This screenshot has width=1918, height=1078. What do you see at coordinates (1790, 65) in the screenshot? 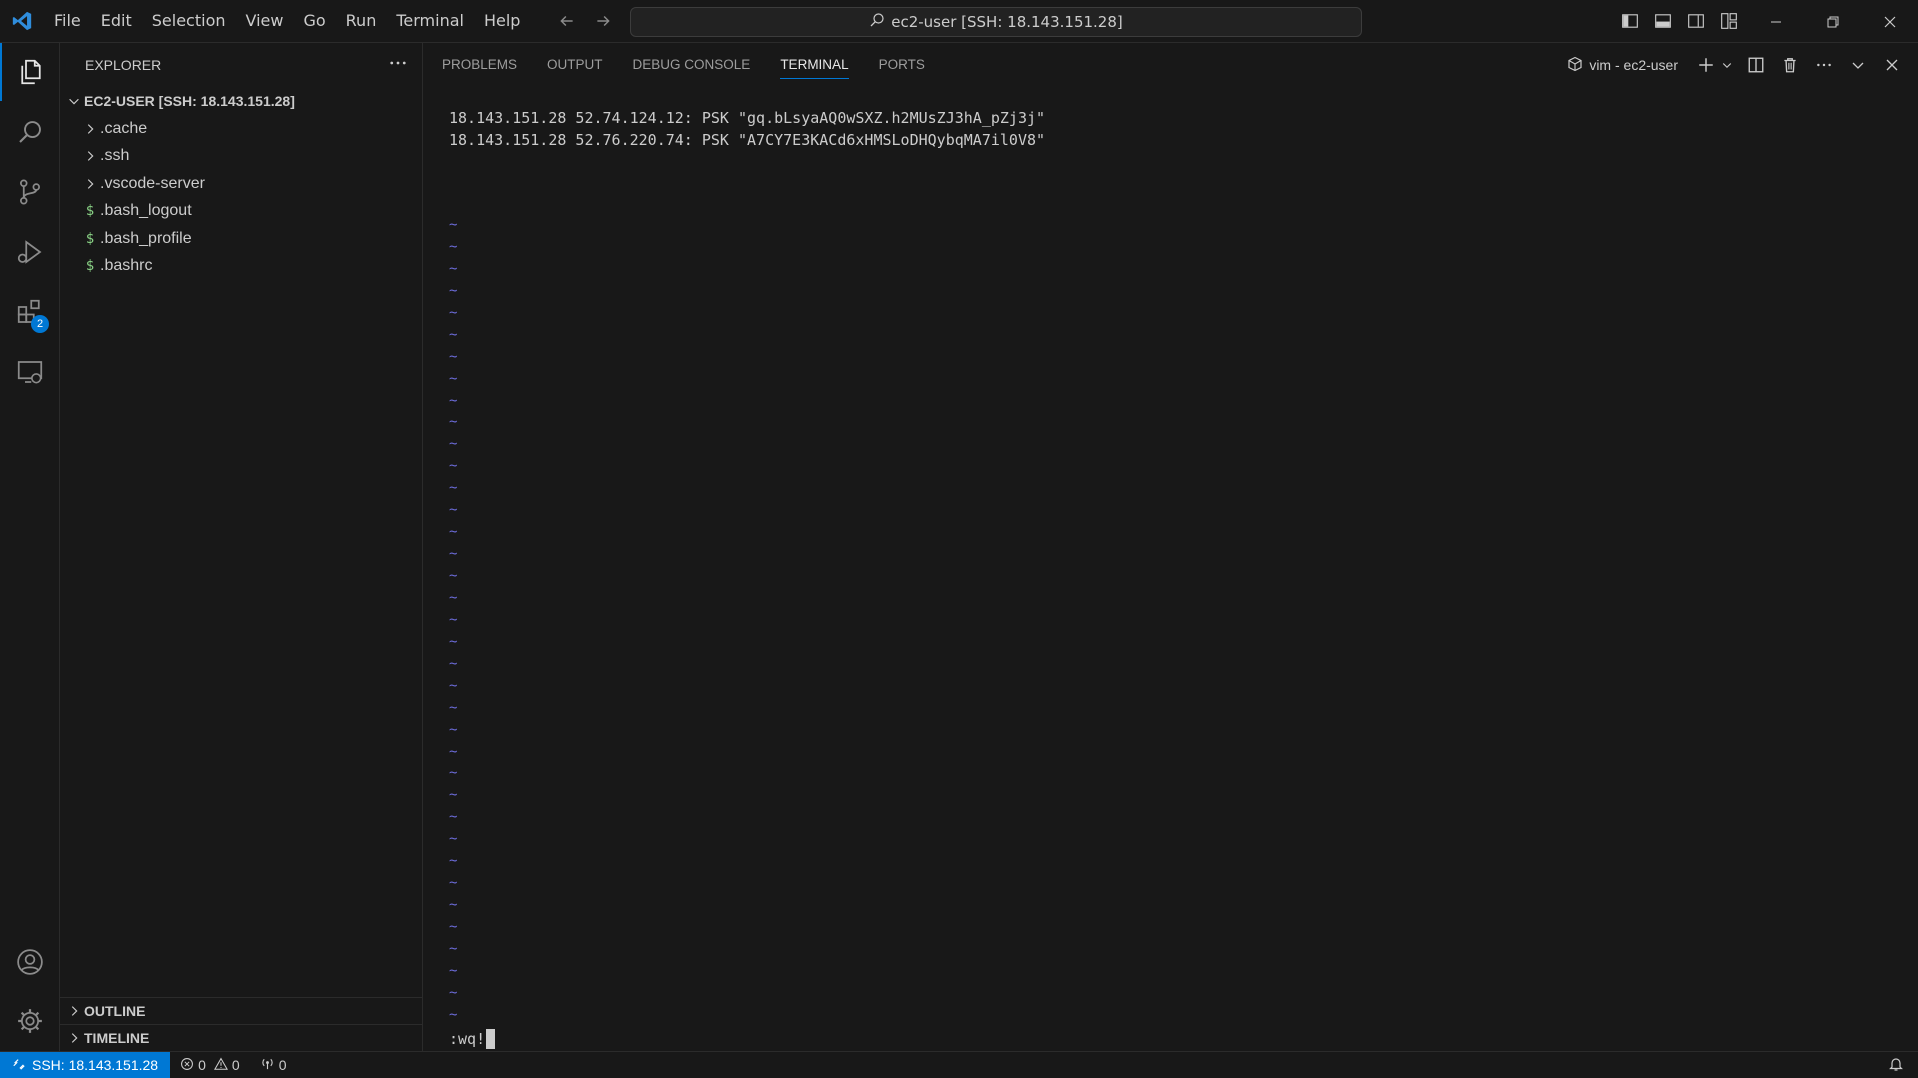
I see `trash-icon` at bounding box center [1790, 65].